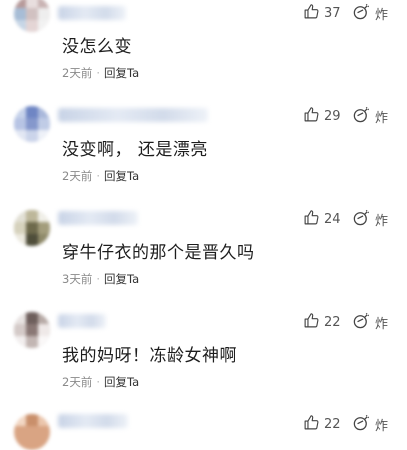 Image resolution: width=407 pixels, height=450 pixels. I want to click on like-button: 24, so click(322, 219).